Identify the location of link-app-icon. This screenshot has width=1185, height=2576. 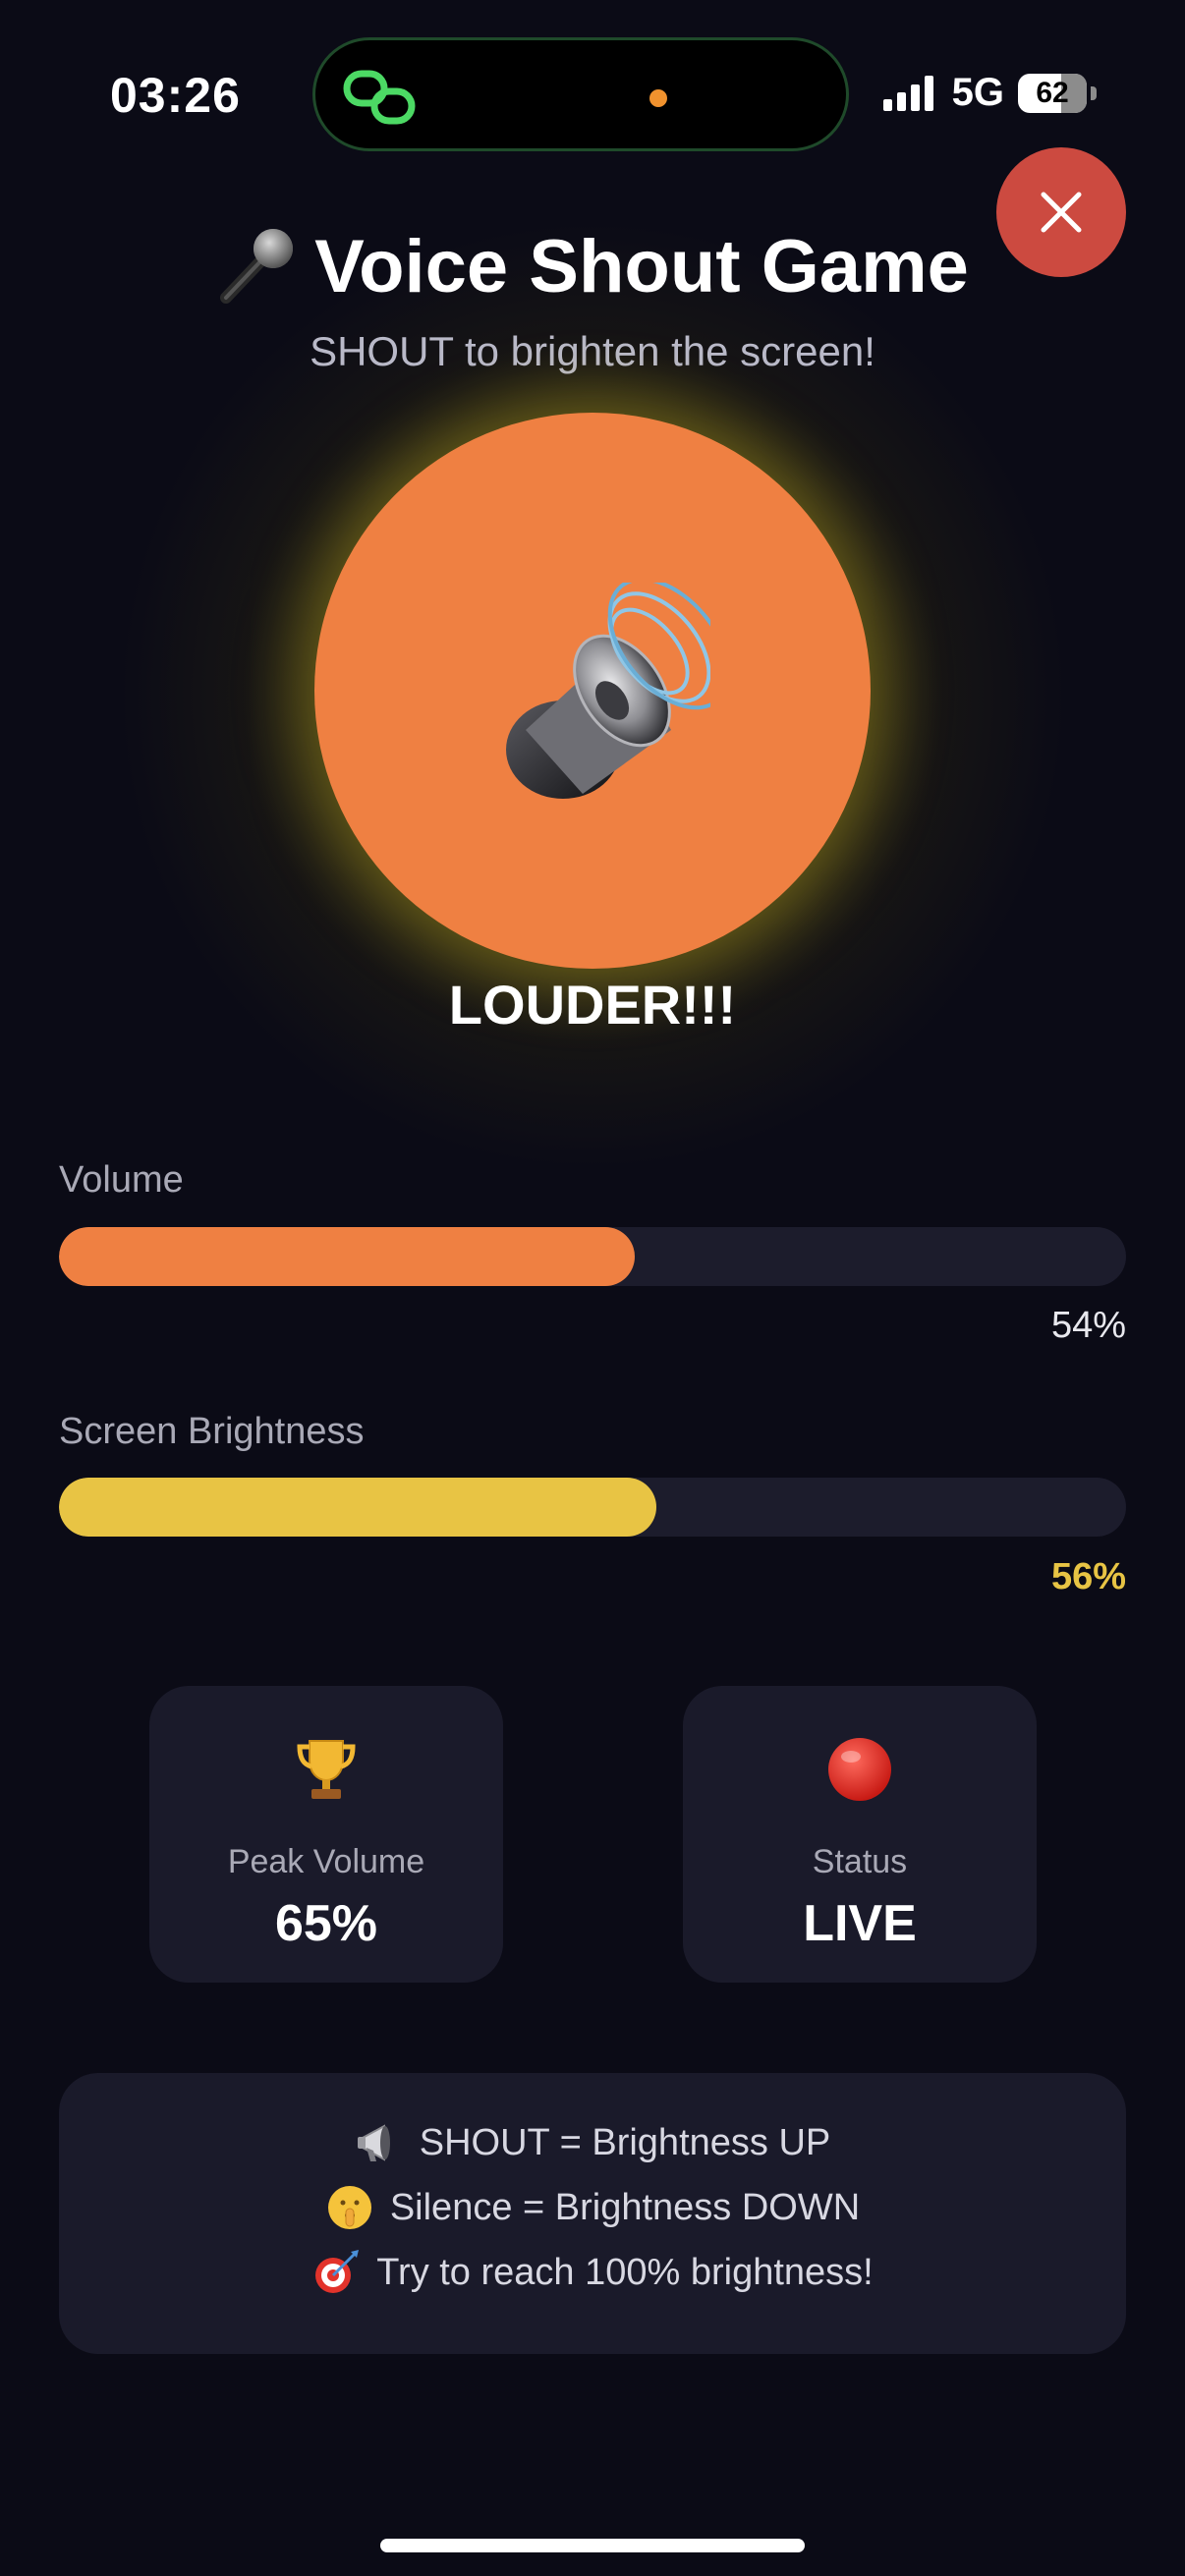
(380, 97).